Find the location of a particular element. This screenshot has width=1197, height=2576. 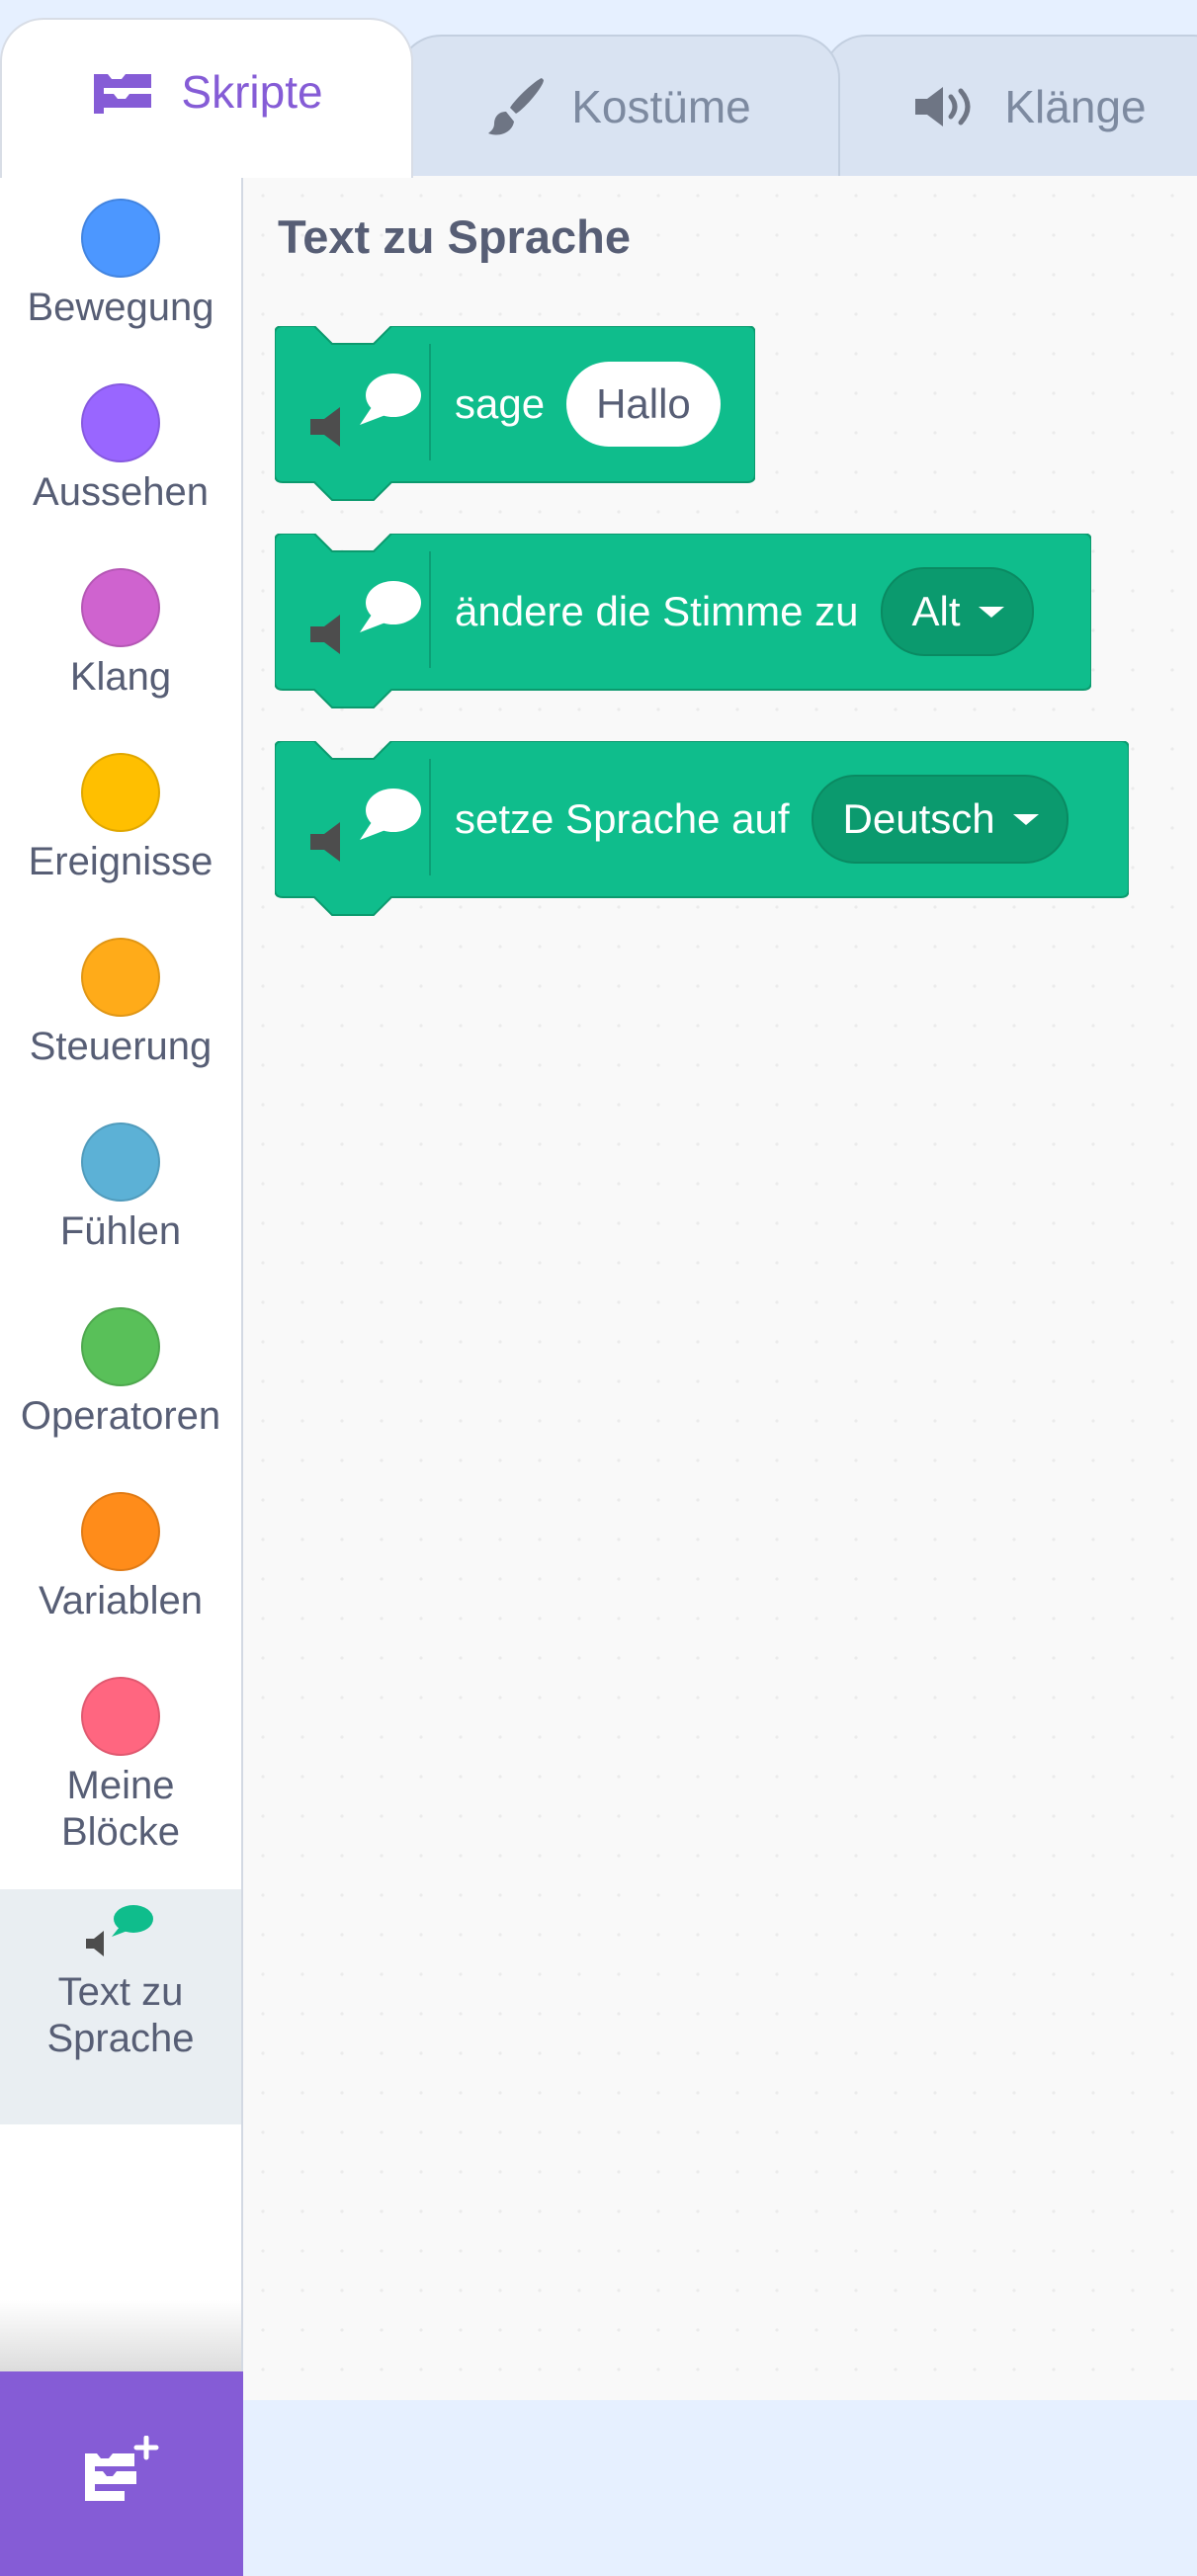

tab-label: Skripte is located at coordinates (252, 92).